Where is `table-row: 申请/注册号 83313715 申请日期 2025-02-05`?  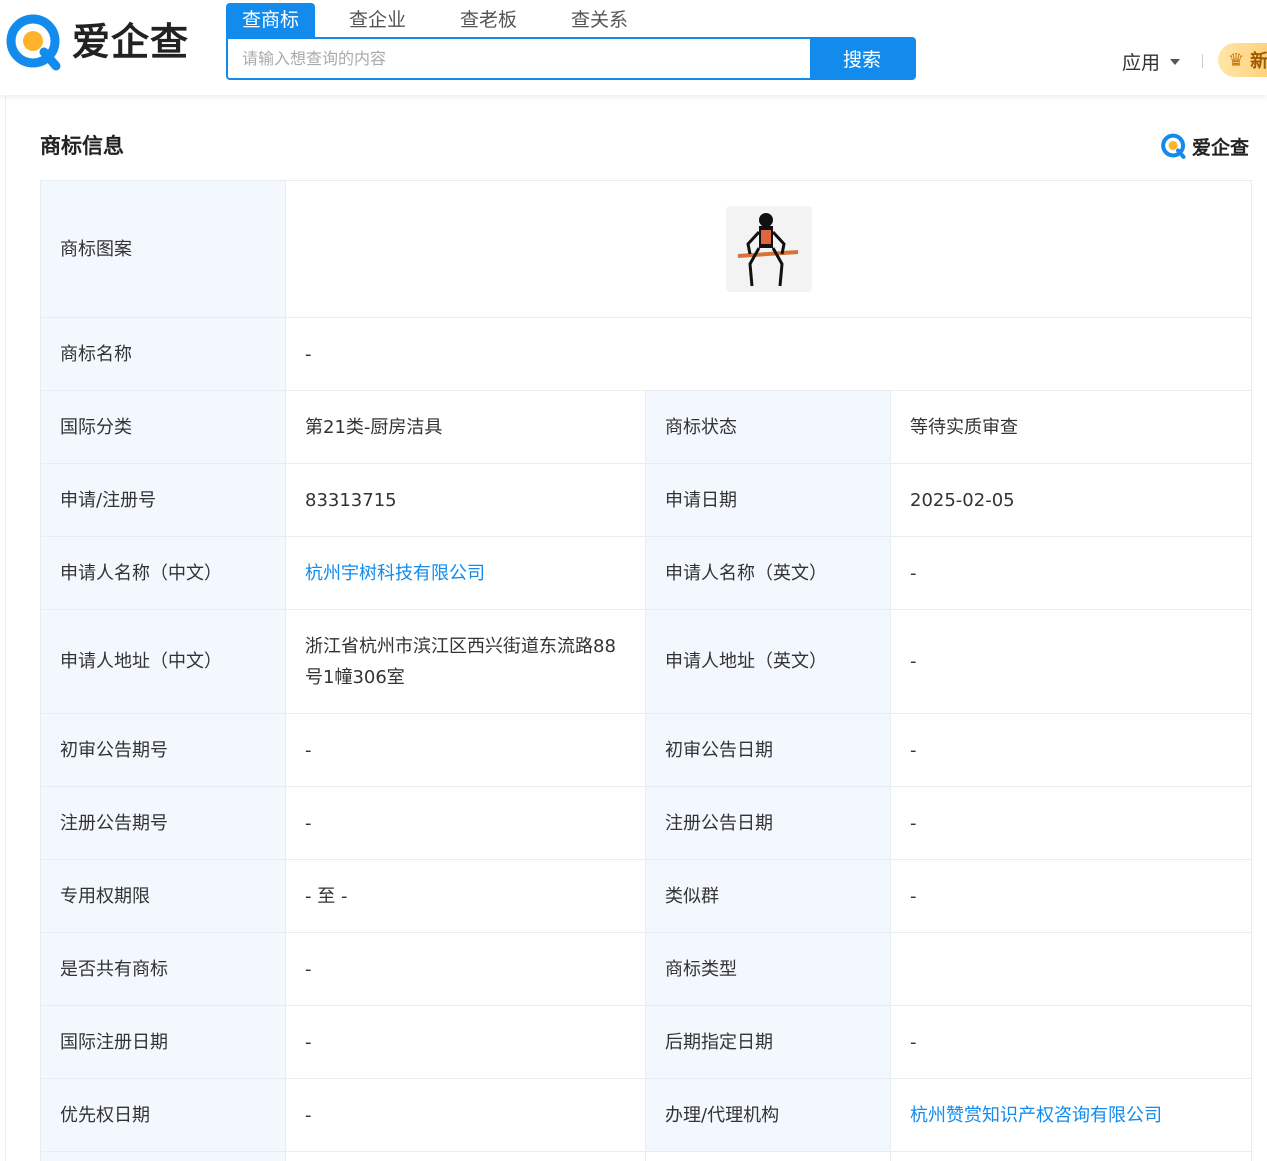
table-row: 申请/注册号 83313715 申请日期 2025-02-05 is located at coordinates (646, 500).